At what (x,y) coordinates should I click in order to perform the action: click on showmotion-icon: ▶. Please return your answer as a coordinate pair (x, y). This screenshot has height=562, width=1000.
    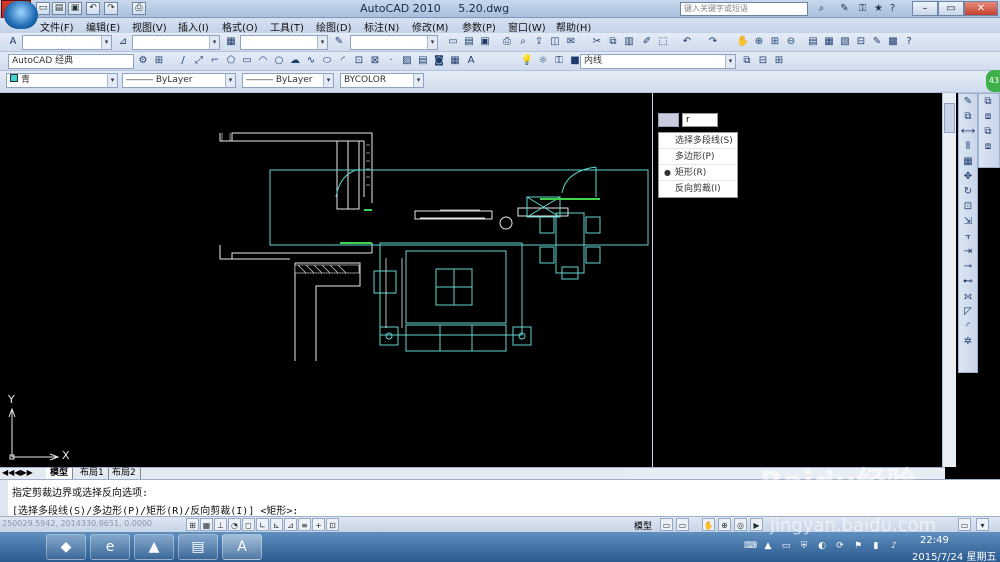
    Looking at the image, I should click on (756, 524).